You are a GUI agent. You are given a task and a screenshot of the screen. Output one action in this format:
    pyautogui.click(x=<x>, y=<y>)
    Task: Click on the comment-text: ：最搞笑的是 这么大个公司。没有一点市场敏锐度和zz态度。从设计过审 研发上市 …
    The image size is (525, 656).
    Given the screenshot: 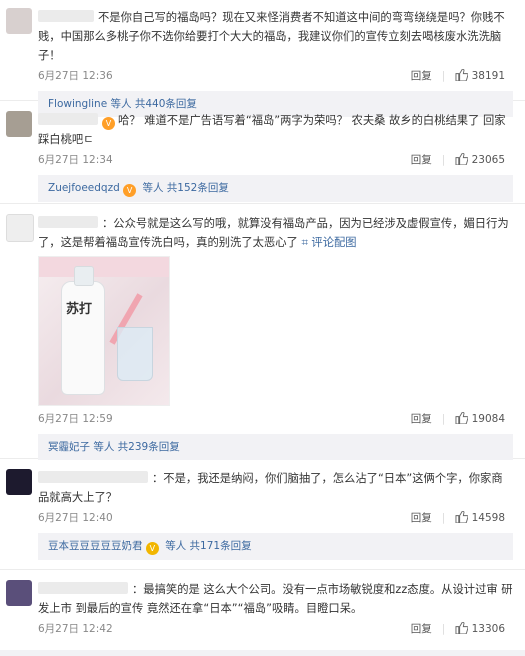 What is the action you would take?
    pyautogui.click(x=275, y=598)
    